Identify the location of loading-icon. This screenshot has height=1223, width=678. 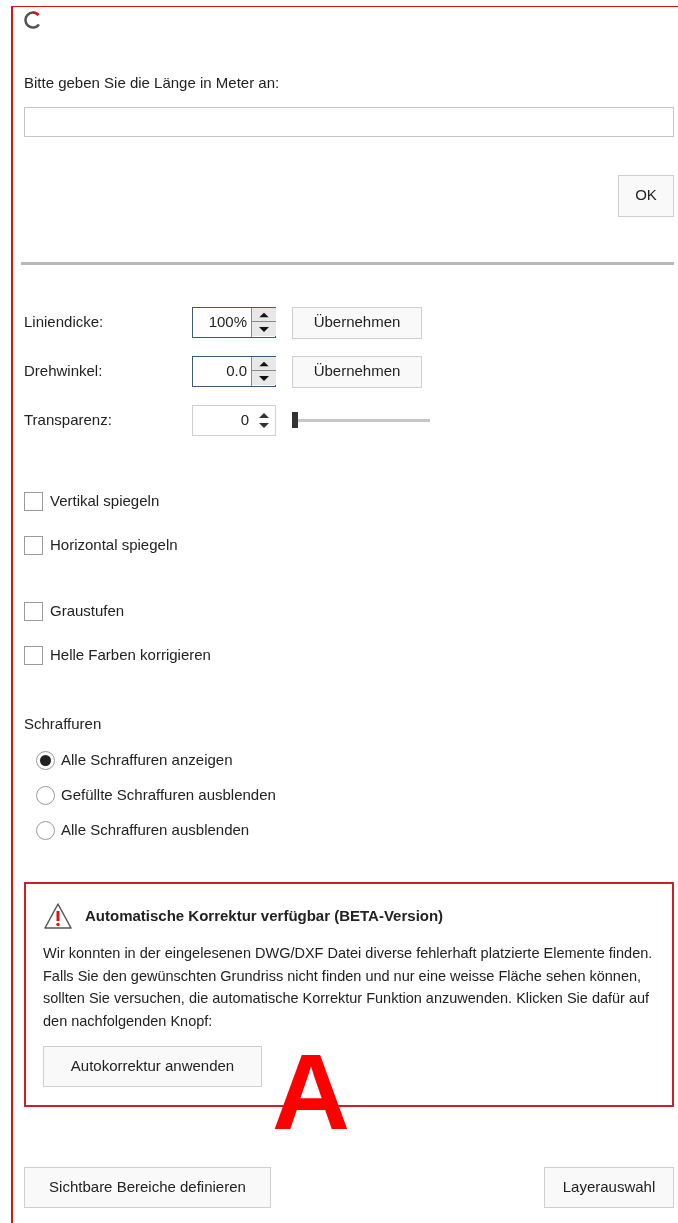
(33, 20).